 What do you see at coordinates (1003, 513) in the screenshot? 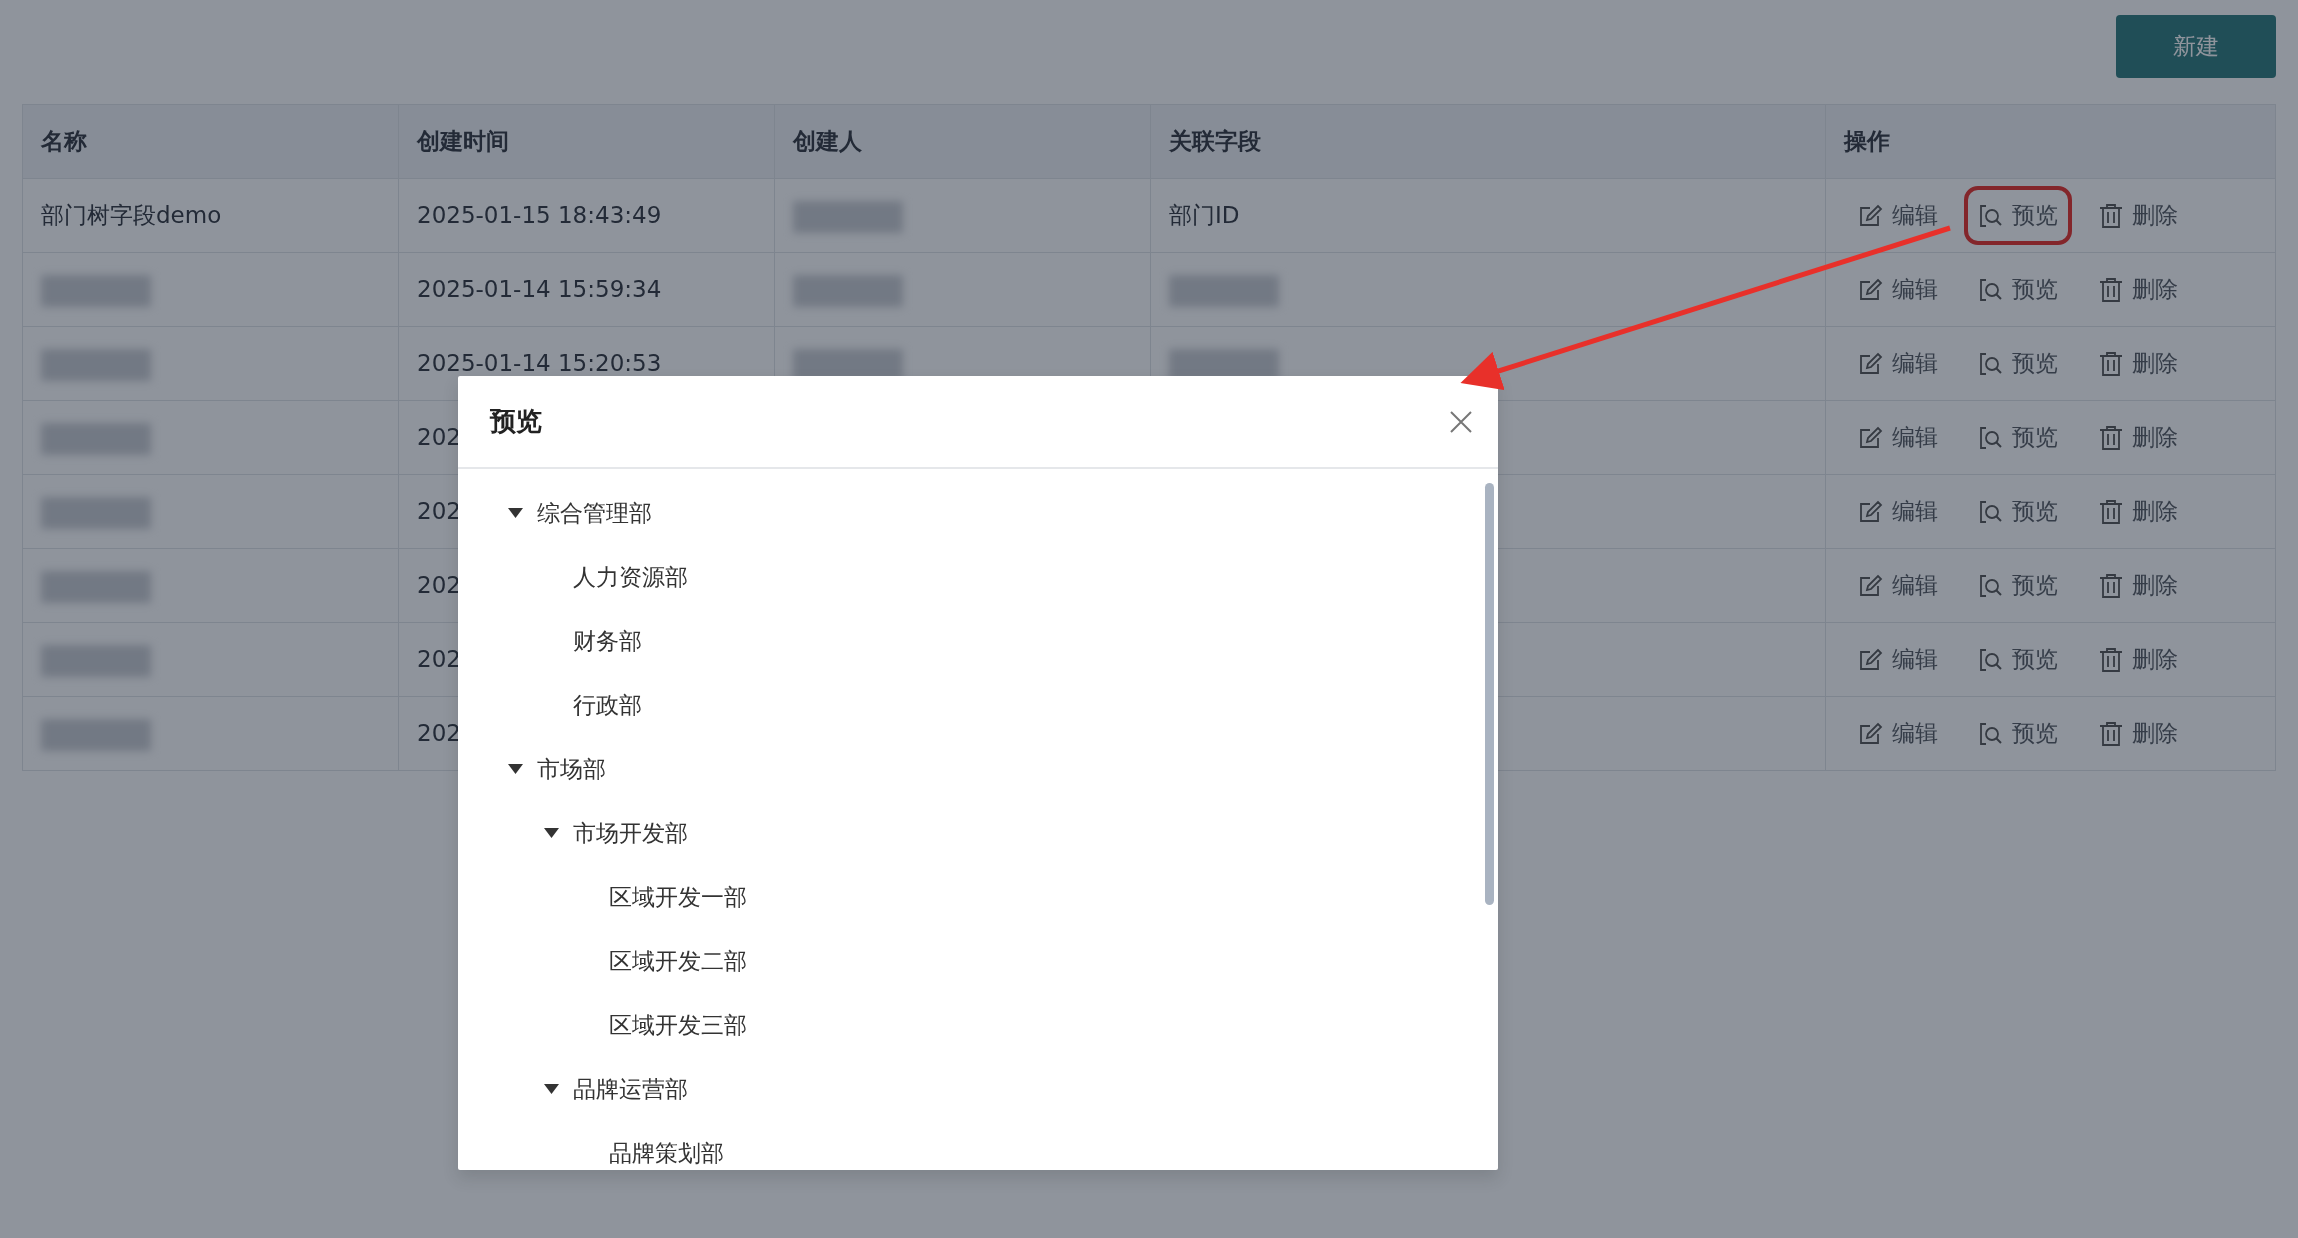
I see `tree-node: 综合管理部` at bounding box center [1003, 513].